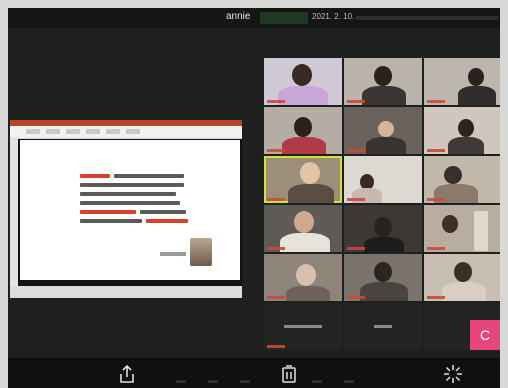  I want to click on participants-icon, so click(289, 374).